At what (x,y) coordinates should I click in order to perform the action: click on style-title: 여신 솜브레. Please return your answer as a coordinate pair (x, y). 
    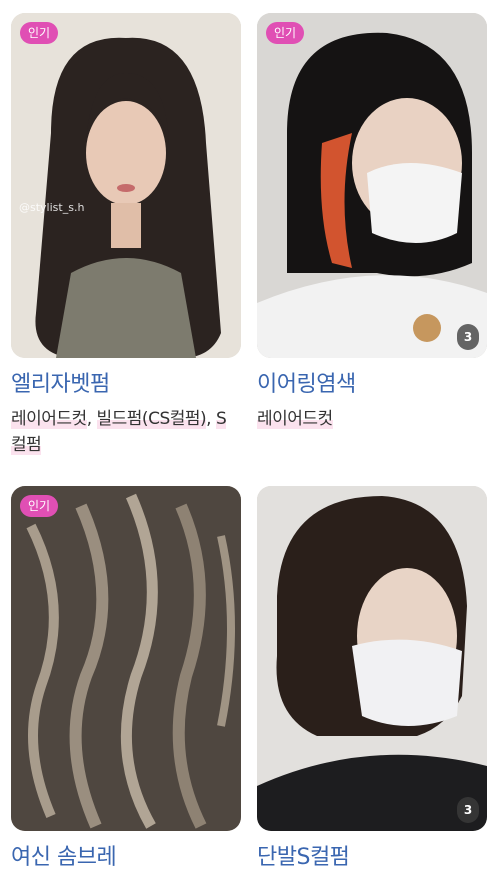
    Looking at the image, I should click on (126, 858).